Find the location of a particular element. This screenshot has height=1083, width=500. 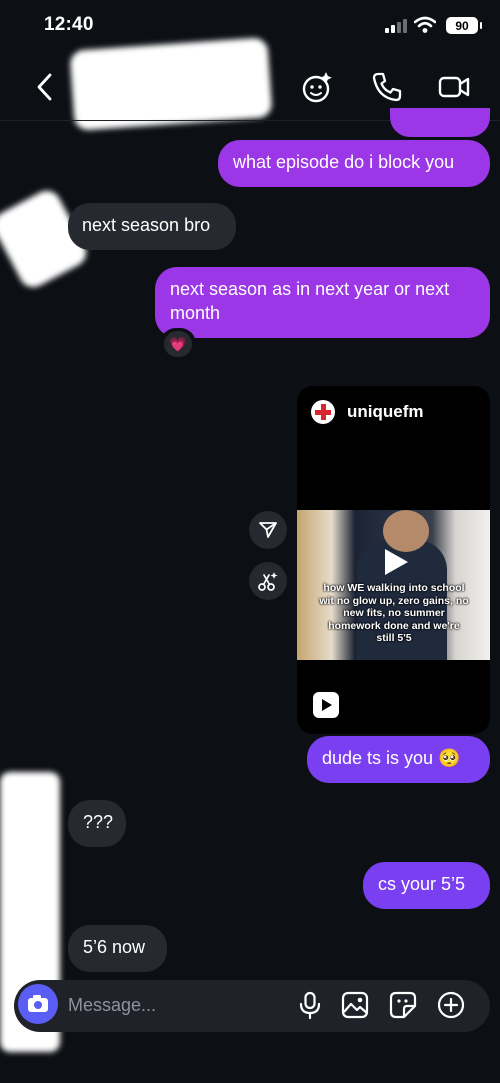

battery-indicator: 90 is located at coordinates (464, 25).